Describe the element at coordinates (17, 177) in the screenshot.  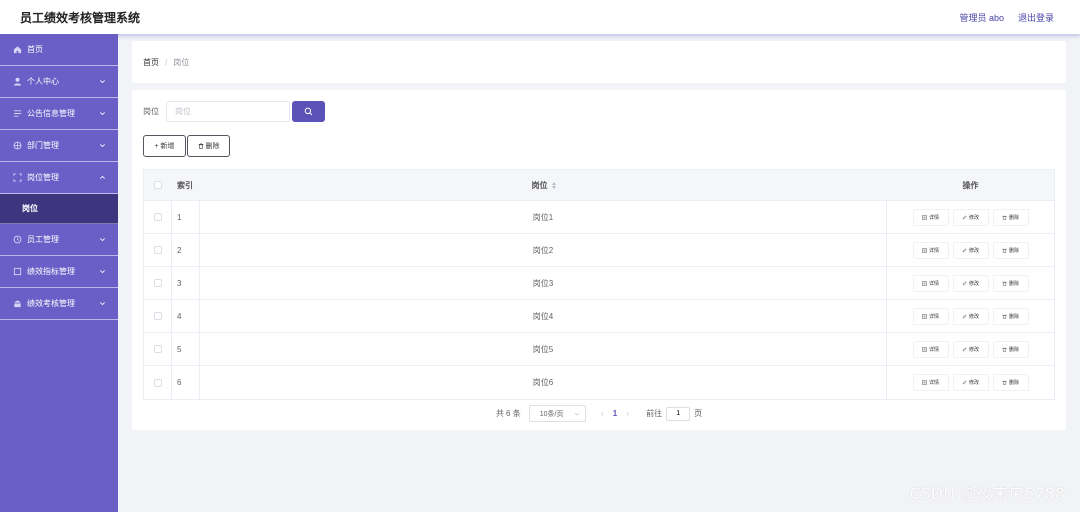
I see `position-icon` at that location.